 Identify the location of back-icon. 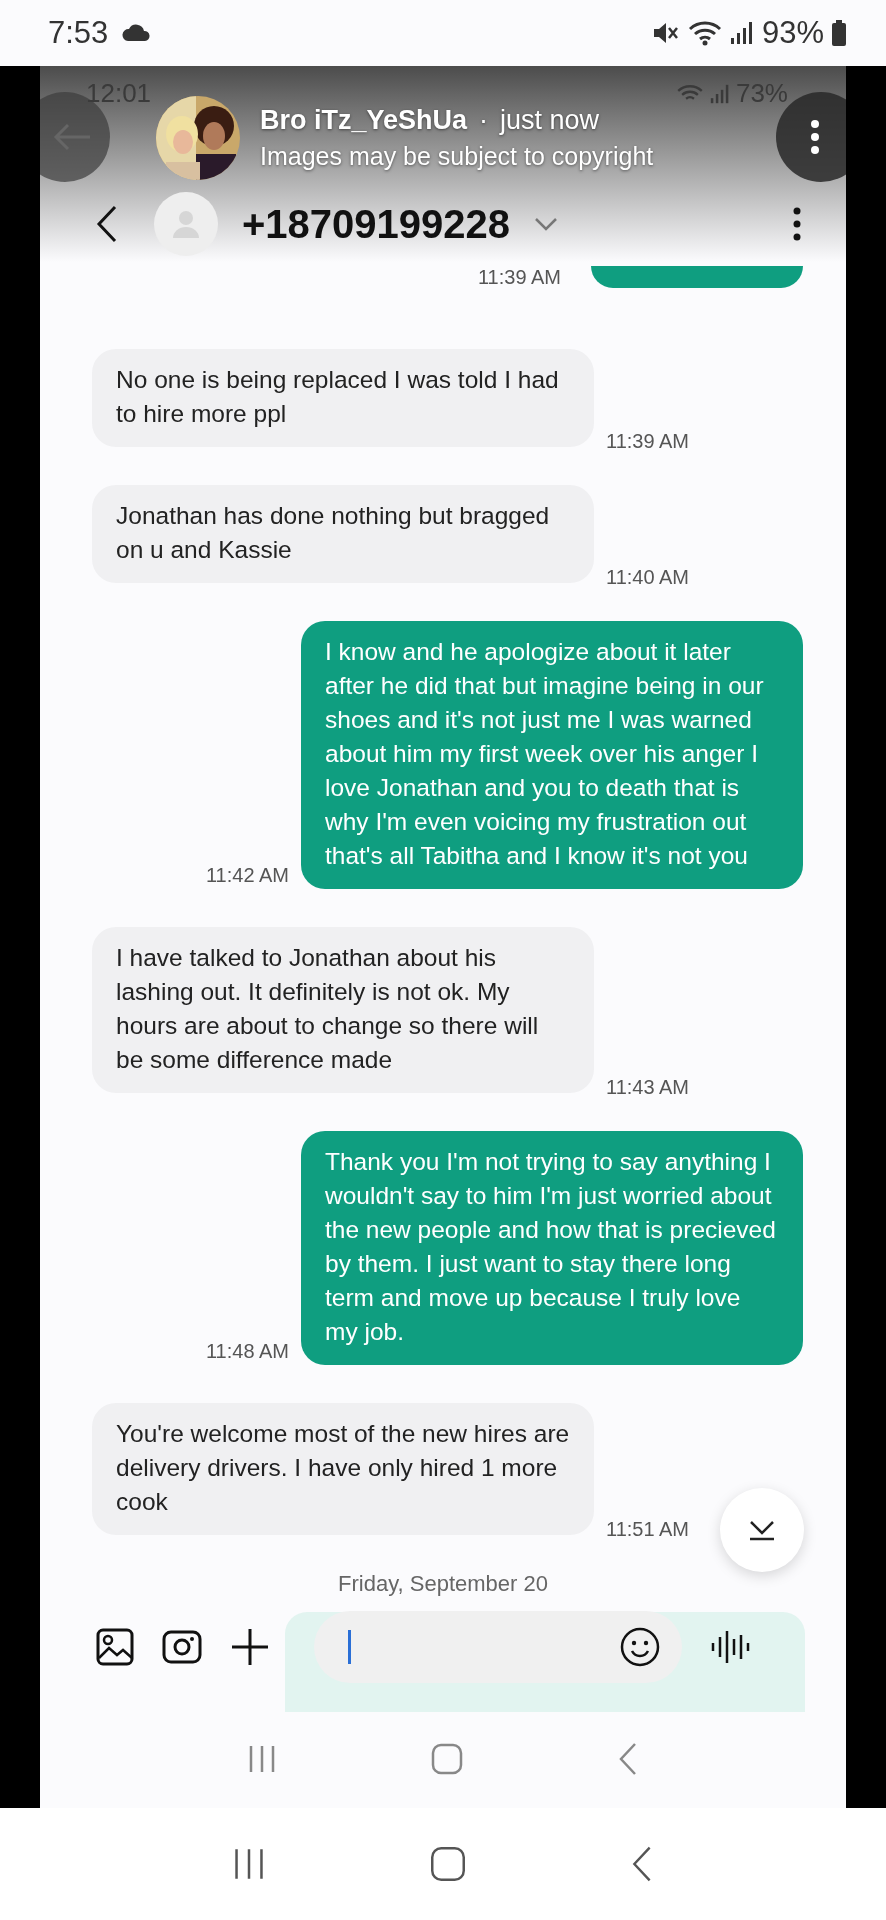
(107, 224).